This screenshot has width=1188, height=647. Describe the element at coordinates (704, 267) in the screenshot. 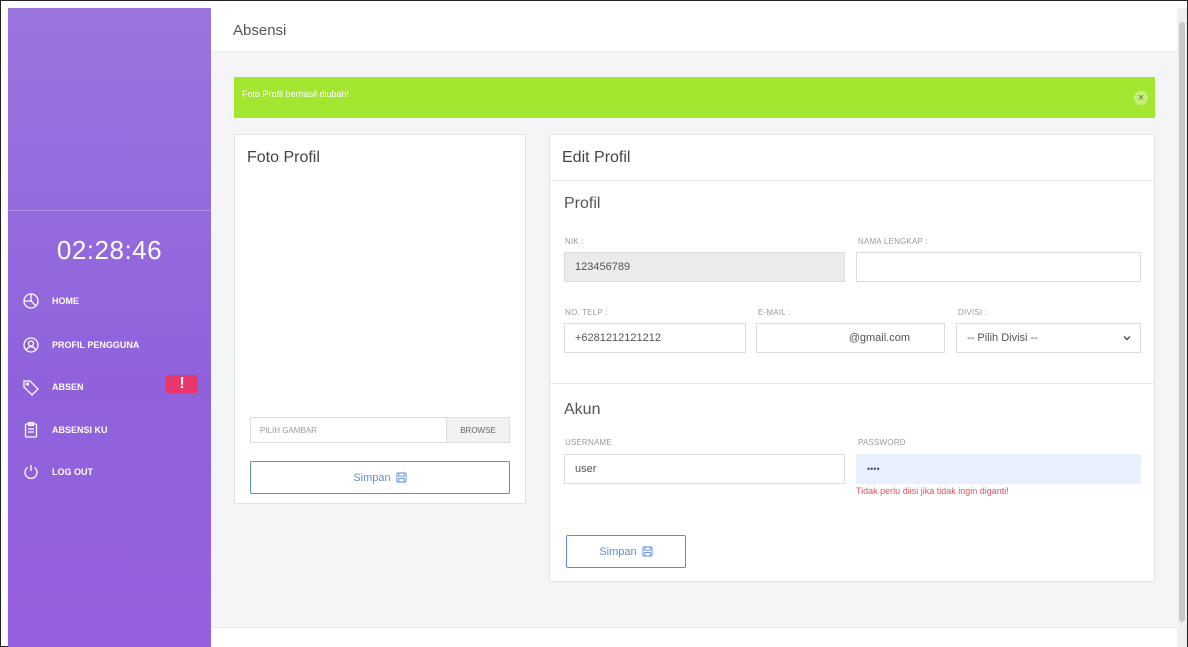

I see `nik-field: 123456789` at that location.